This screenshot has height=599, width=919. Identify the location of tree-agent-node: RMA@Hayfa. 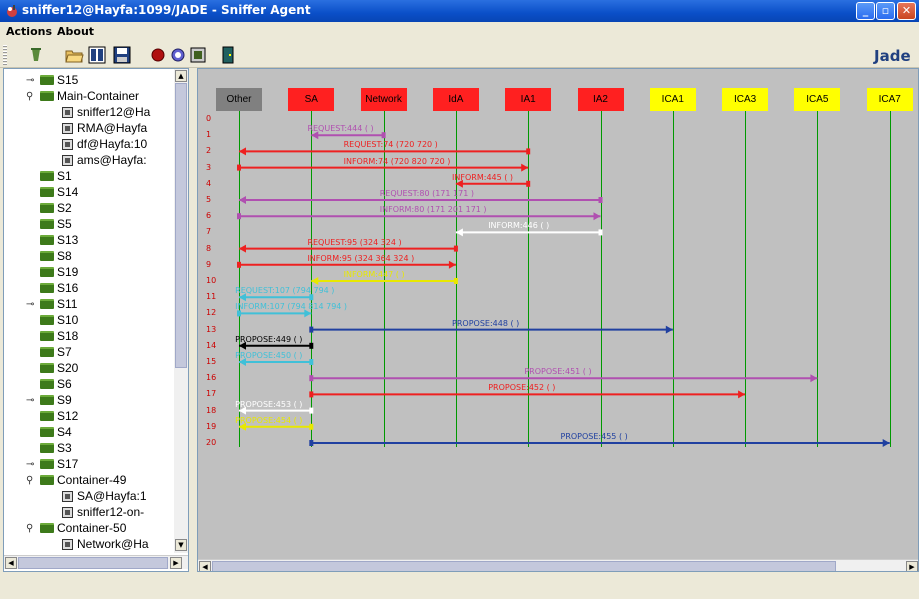
(104, 128).